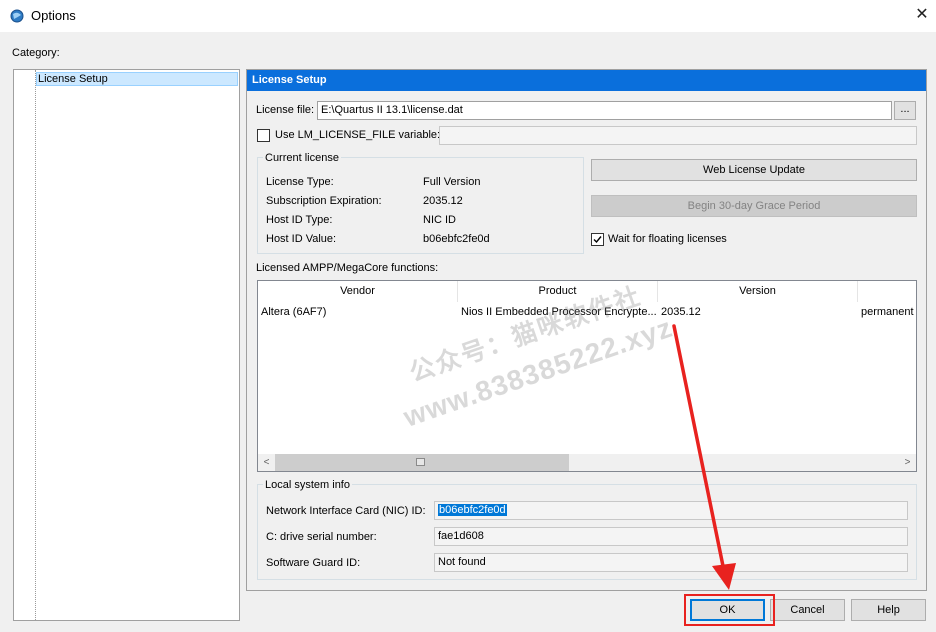 This screenshot has height=632, width=936. What do you see at coordinates (587, 462) in the screenshot?
I see `horizontal-scrollbar: < >` at bounding box center [587, 462].